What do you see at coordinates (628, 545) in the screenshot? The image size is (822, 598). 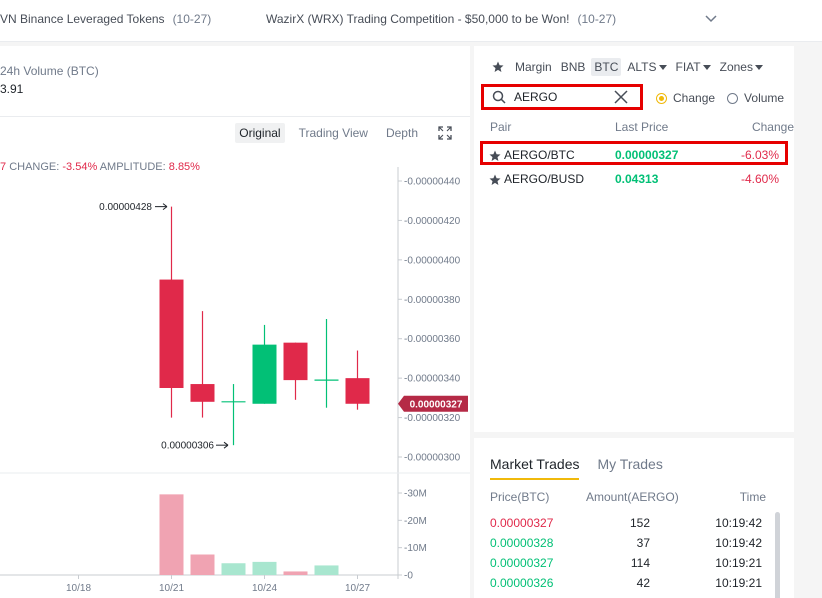 I see `trade-row: 0.00000328 37 10:19:42` at bounding box center [628, 545].